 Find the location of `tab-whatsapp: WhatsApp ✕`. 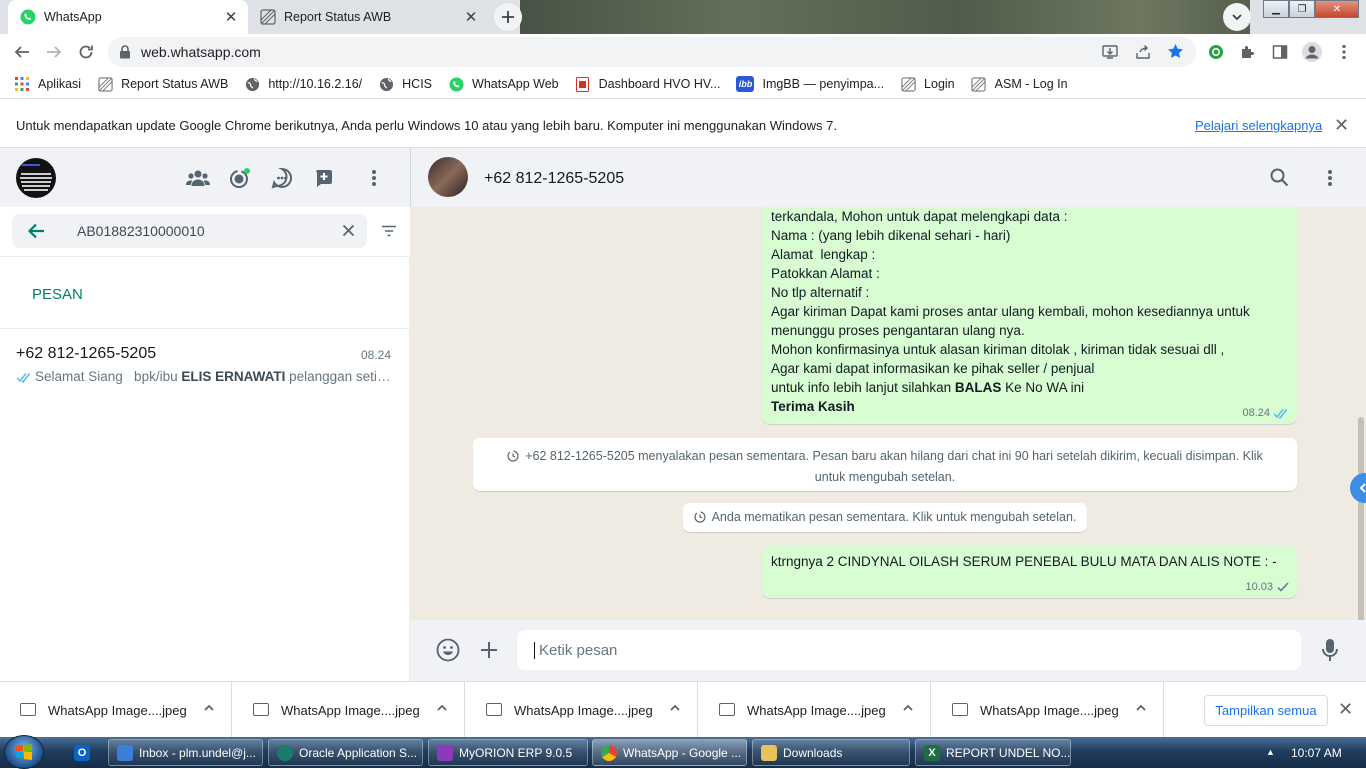

tab-whatsapp: WhatsApp ✕ is located at coordinates (128, 17).